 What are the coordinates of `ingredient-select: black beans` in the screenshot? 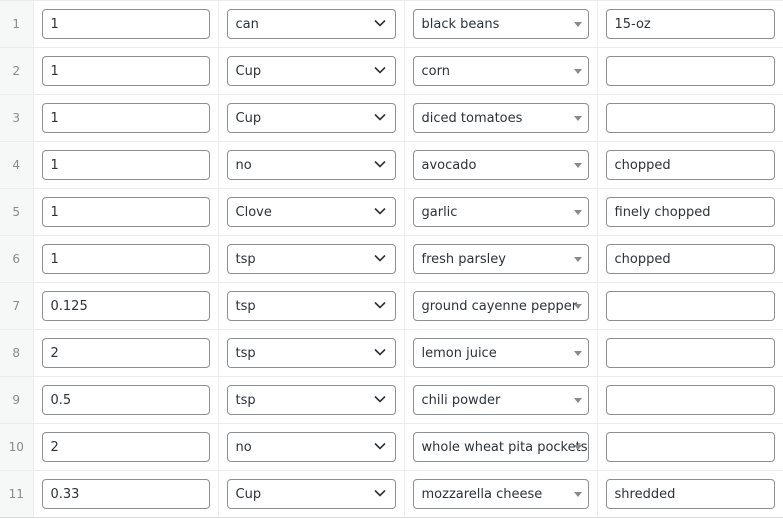 It's located at (500, 24).